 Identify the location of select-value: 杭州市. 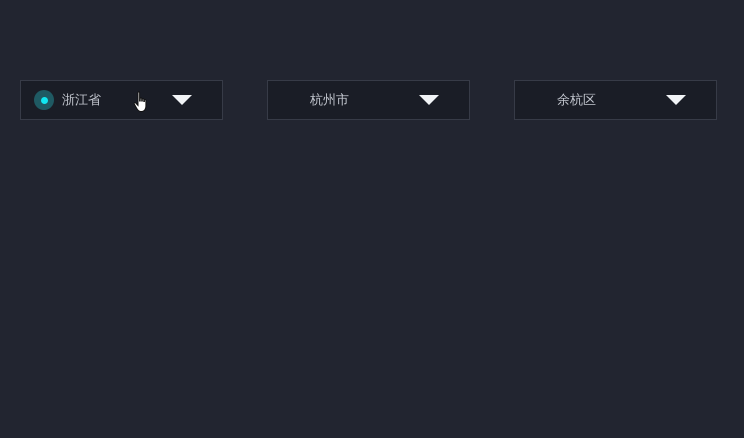
(330, 100).